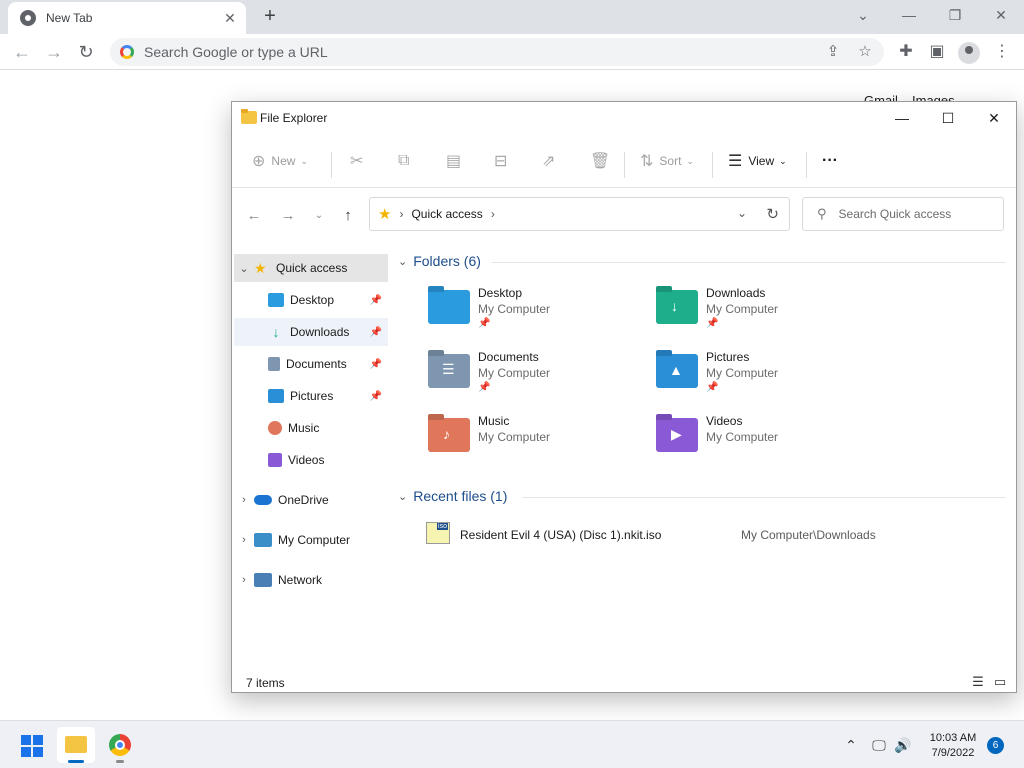 Image resolution: width=1024 pixels, height=768 pixels. I want to click on nav-item-desktop: Desktop 📌, so click(311, 300).